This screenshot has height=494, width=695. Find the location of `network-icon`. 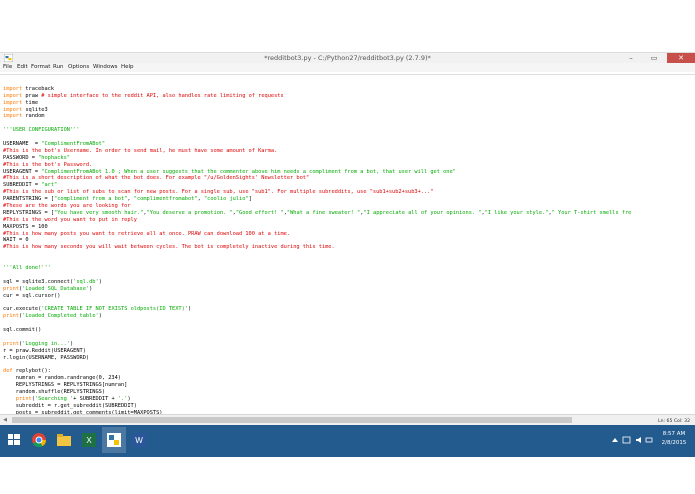

network-icon is located at coordinates (626, 440).